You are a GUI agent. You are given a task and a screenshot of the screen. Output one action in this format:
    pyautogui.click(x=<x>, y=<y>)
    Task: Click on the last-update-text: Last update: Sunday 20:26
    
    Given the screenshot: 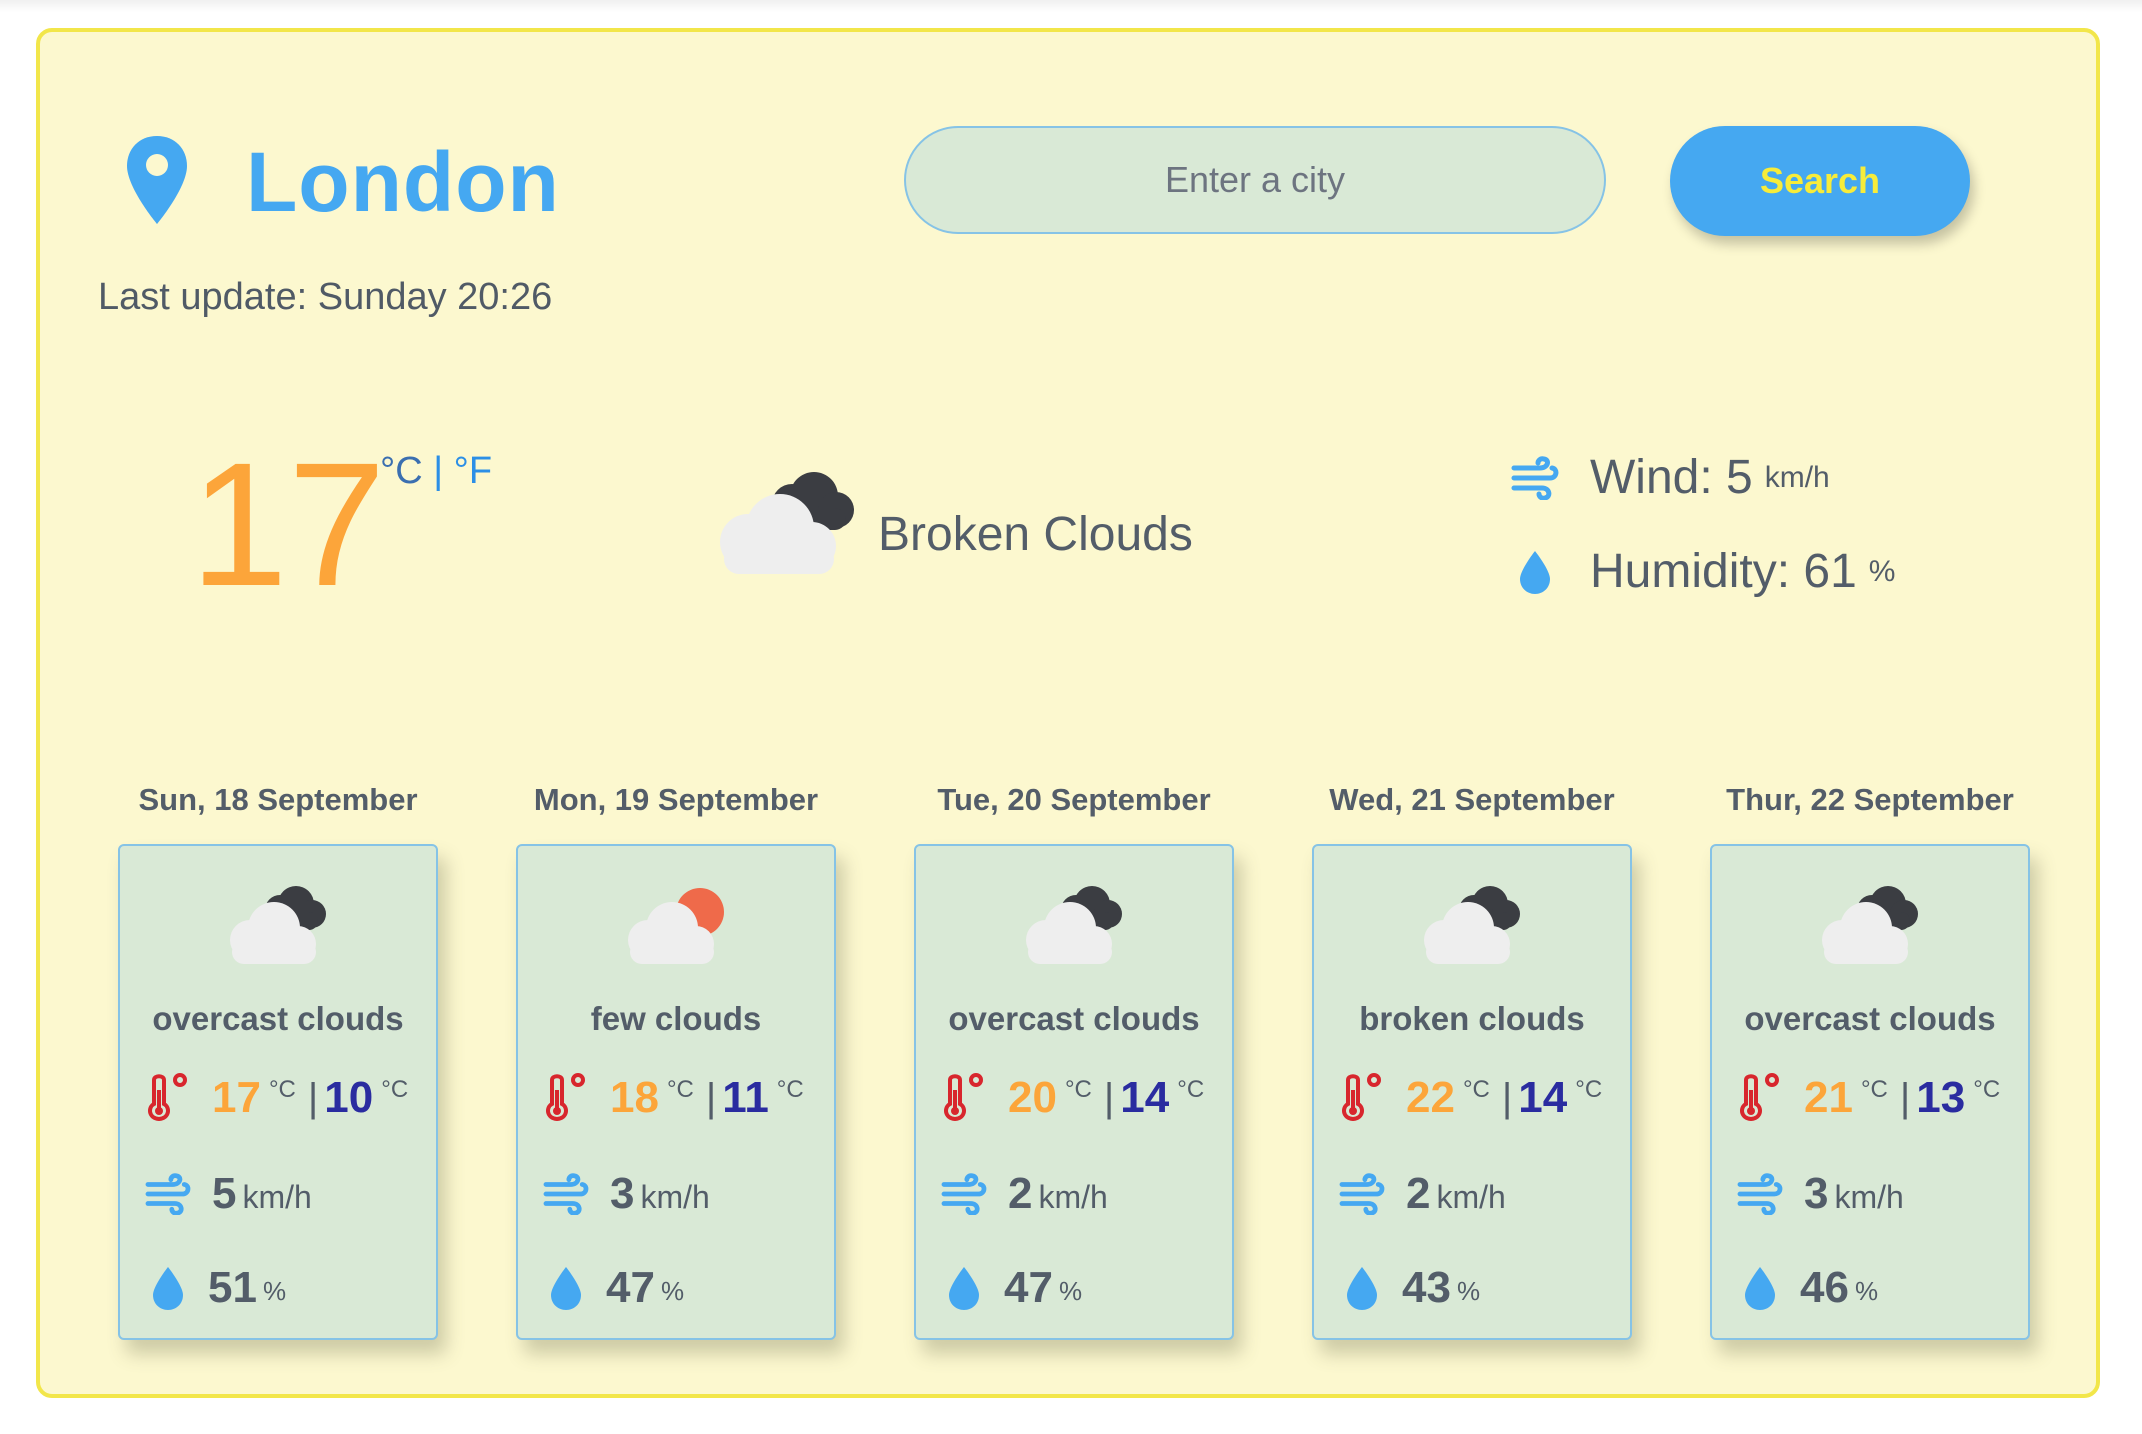 What is the action you would take?
    pyautogui.click(x=325, y=297)
    